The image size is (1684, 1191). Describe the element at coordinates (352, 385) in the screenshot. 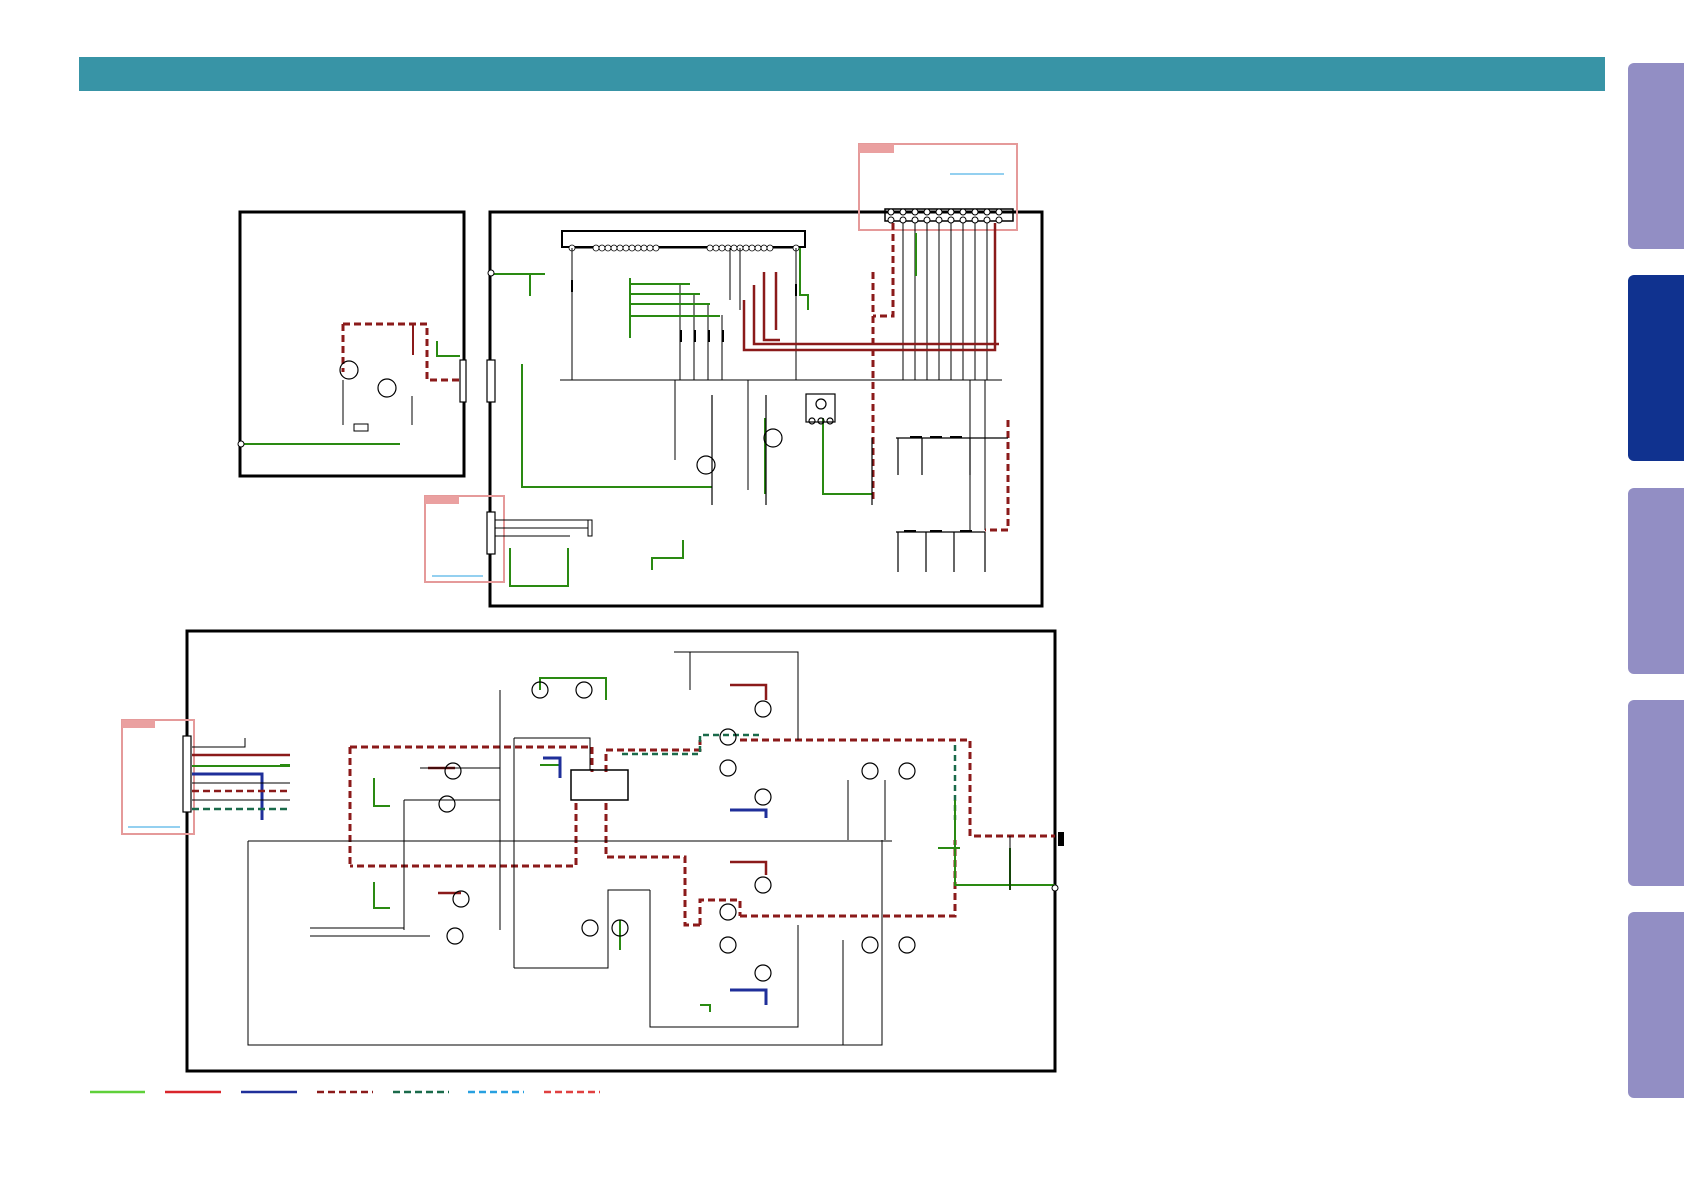

I see `left-board-circuit` at that location.